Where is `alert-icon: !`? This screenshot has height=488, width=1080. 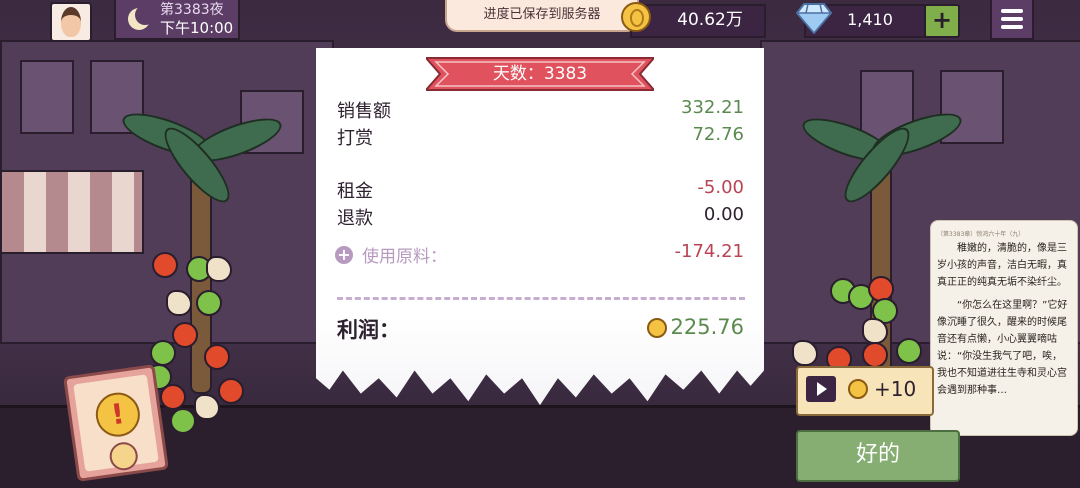
alert-icon: ! is located at coordinates (118, 414).